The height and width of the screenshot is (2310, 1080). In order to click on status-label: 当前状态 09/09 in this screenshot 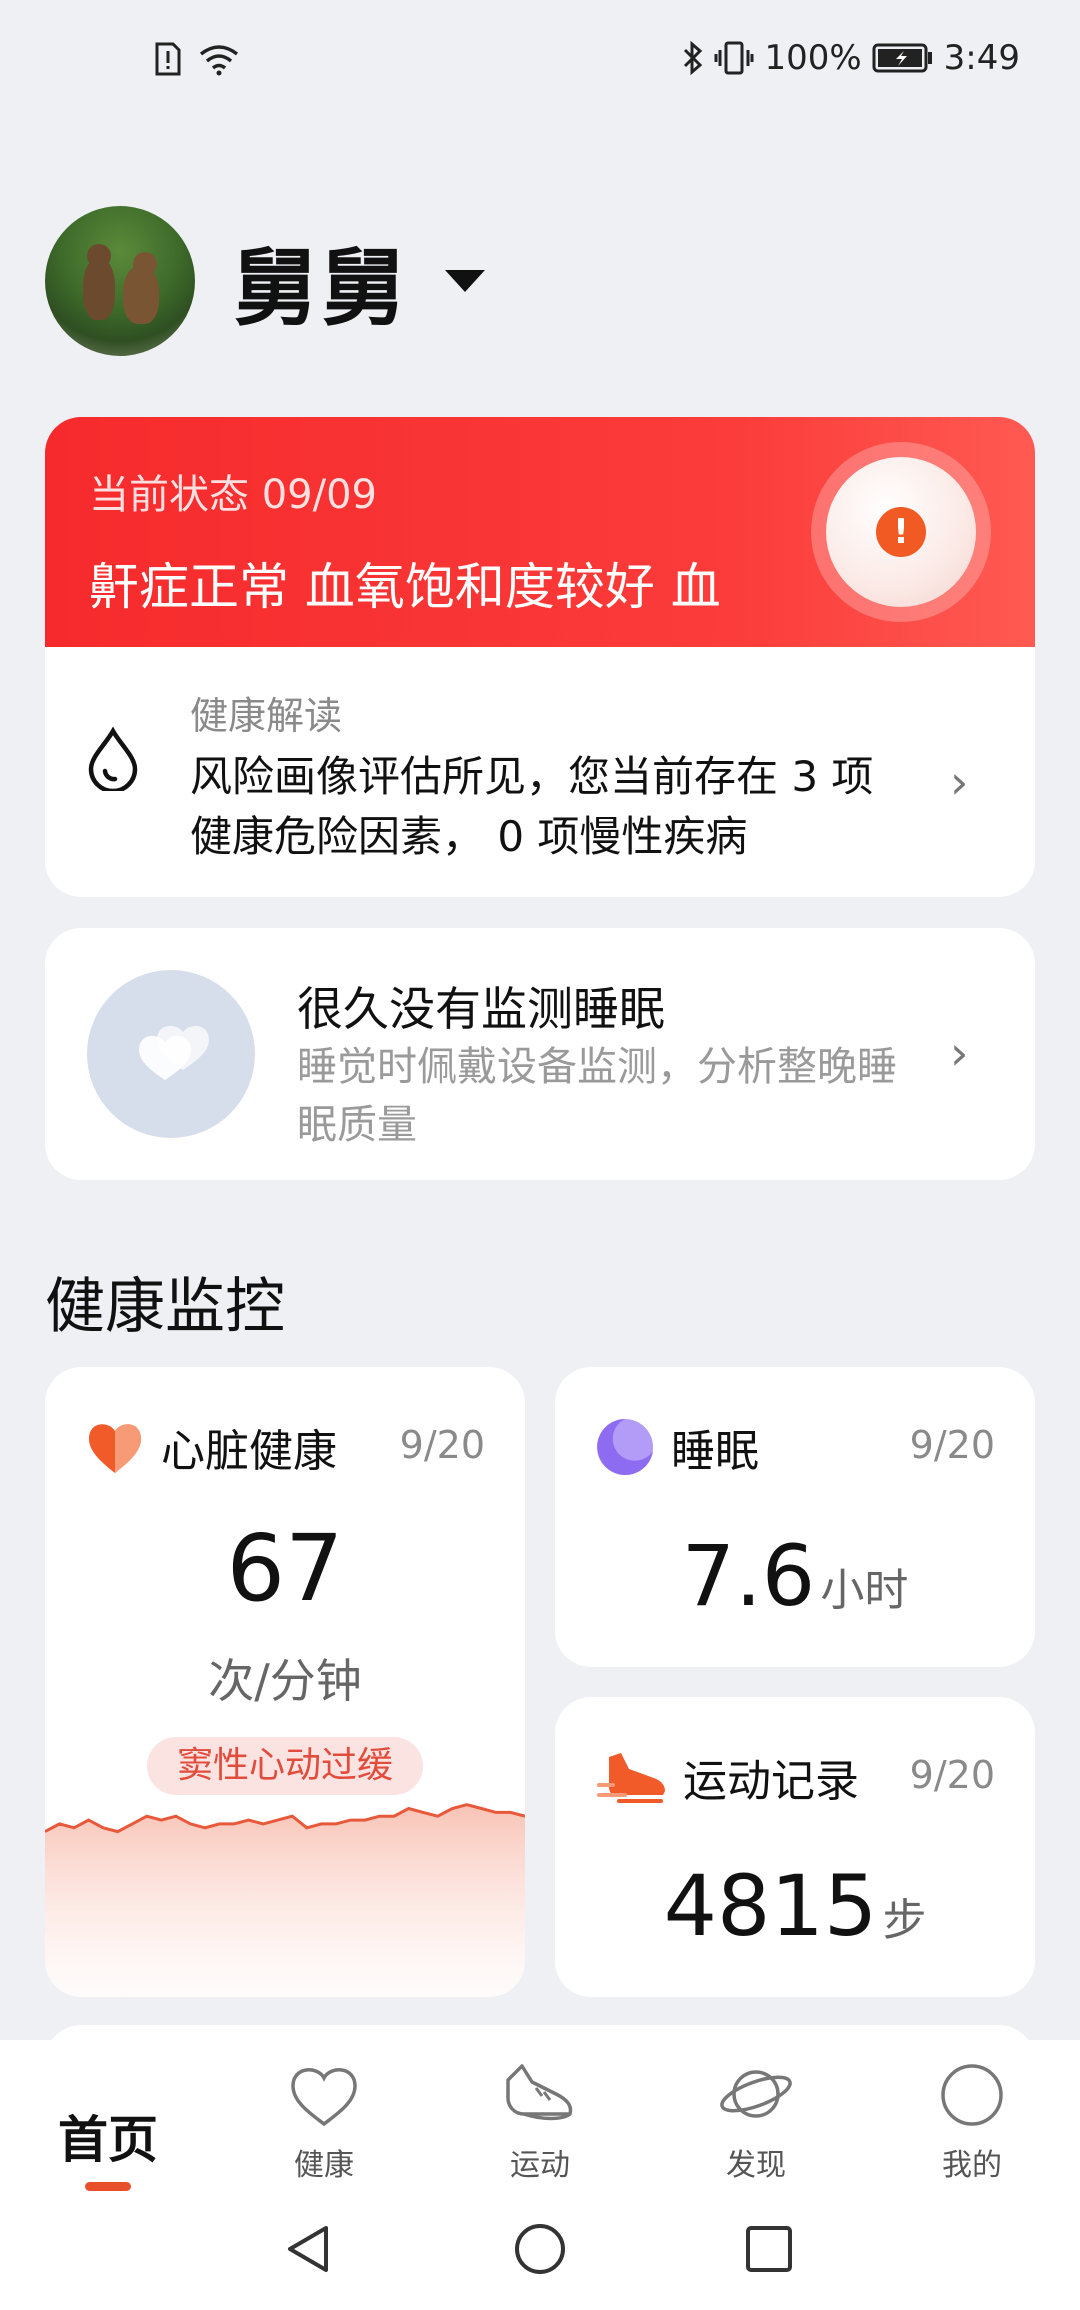, I will do `click(233, 495)`.